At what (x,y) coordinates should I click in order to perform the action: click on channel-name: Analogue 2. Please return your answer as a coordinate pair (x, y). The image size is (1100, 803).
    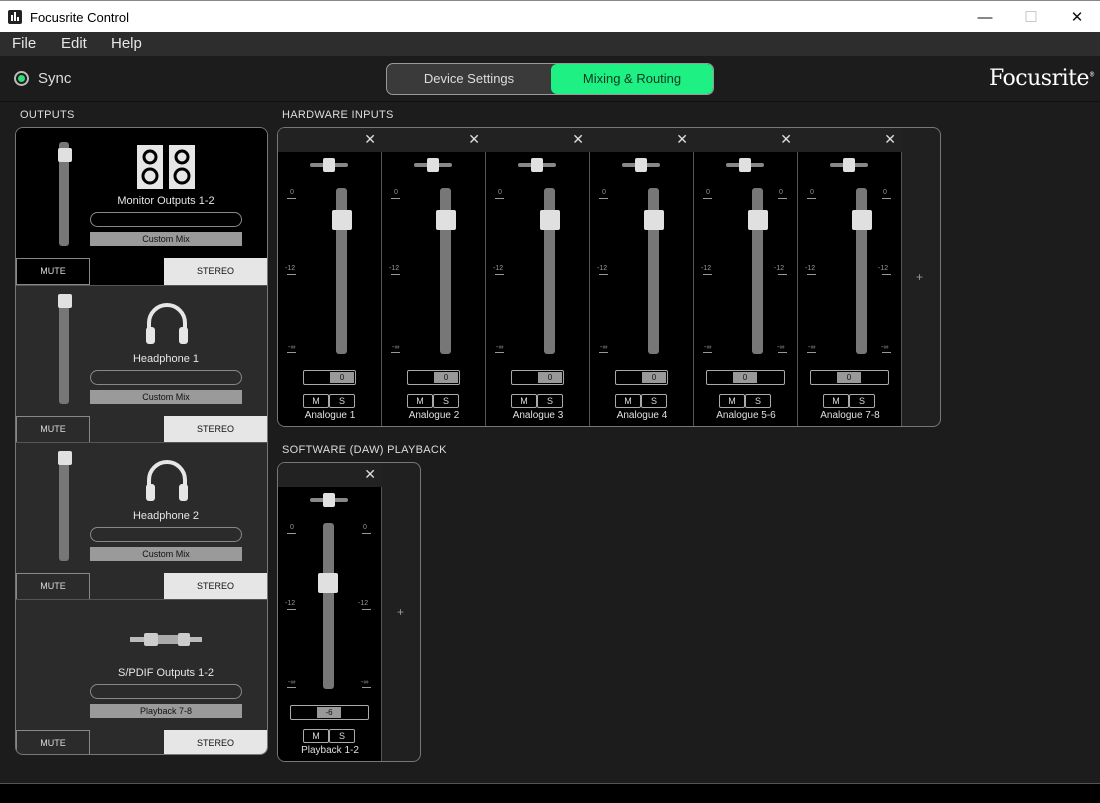
    Looking at the image, I should click on (434, 415).